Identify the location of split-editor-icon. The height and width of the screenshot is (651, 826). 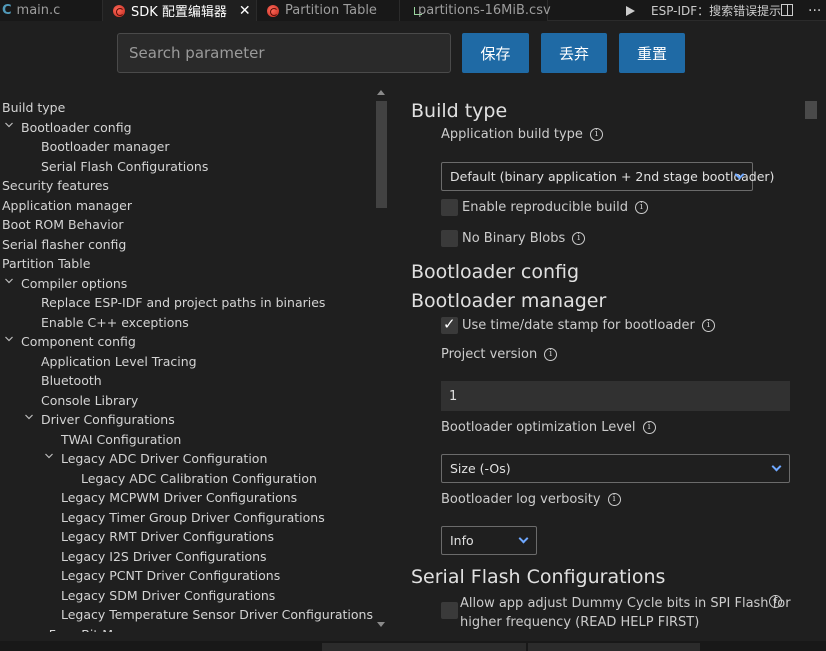
(787, 10).